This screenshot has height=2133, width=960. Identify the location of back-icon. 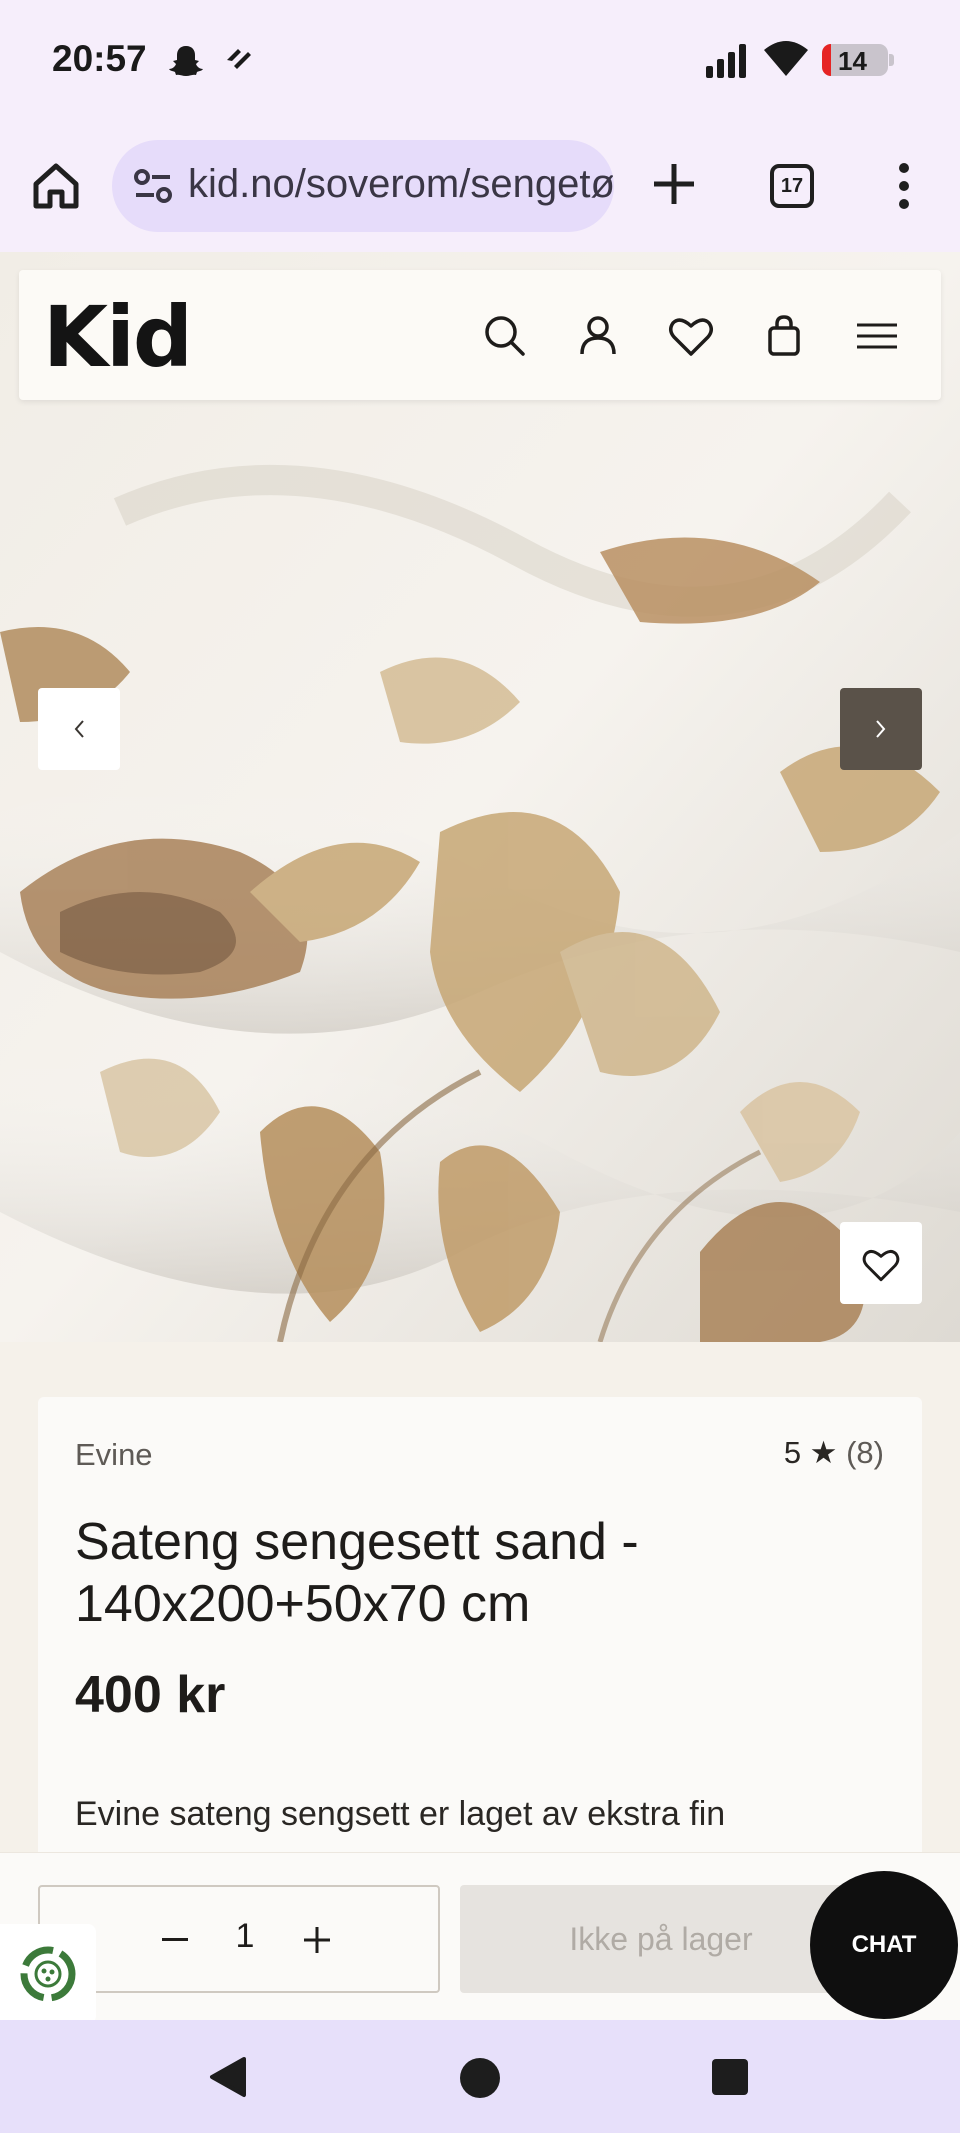
(228, 2077).